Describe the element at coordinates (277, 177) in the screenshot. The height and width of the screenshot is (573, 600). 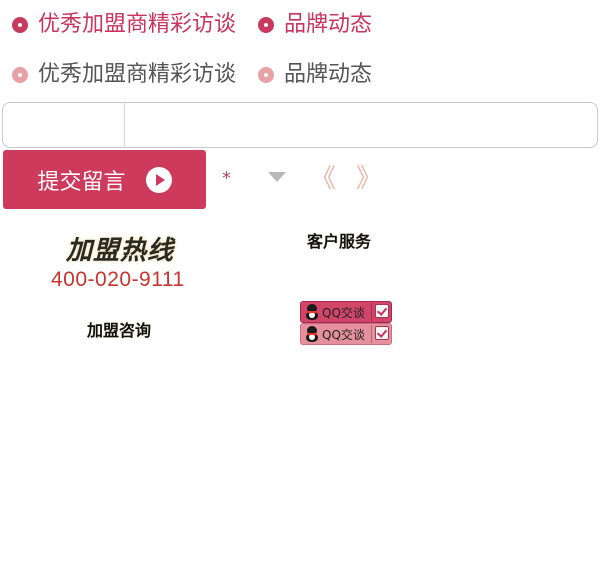
I see `triangle-down-icon` at that location.